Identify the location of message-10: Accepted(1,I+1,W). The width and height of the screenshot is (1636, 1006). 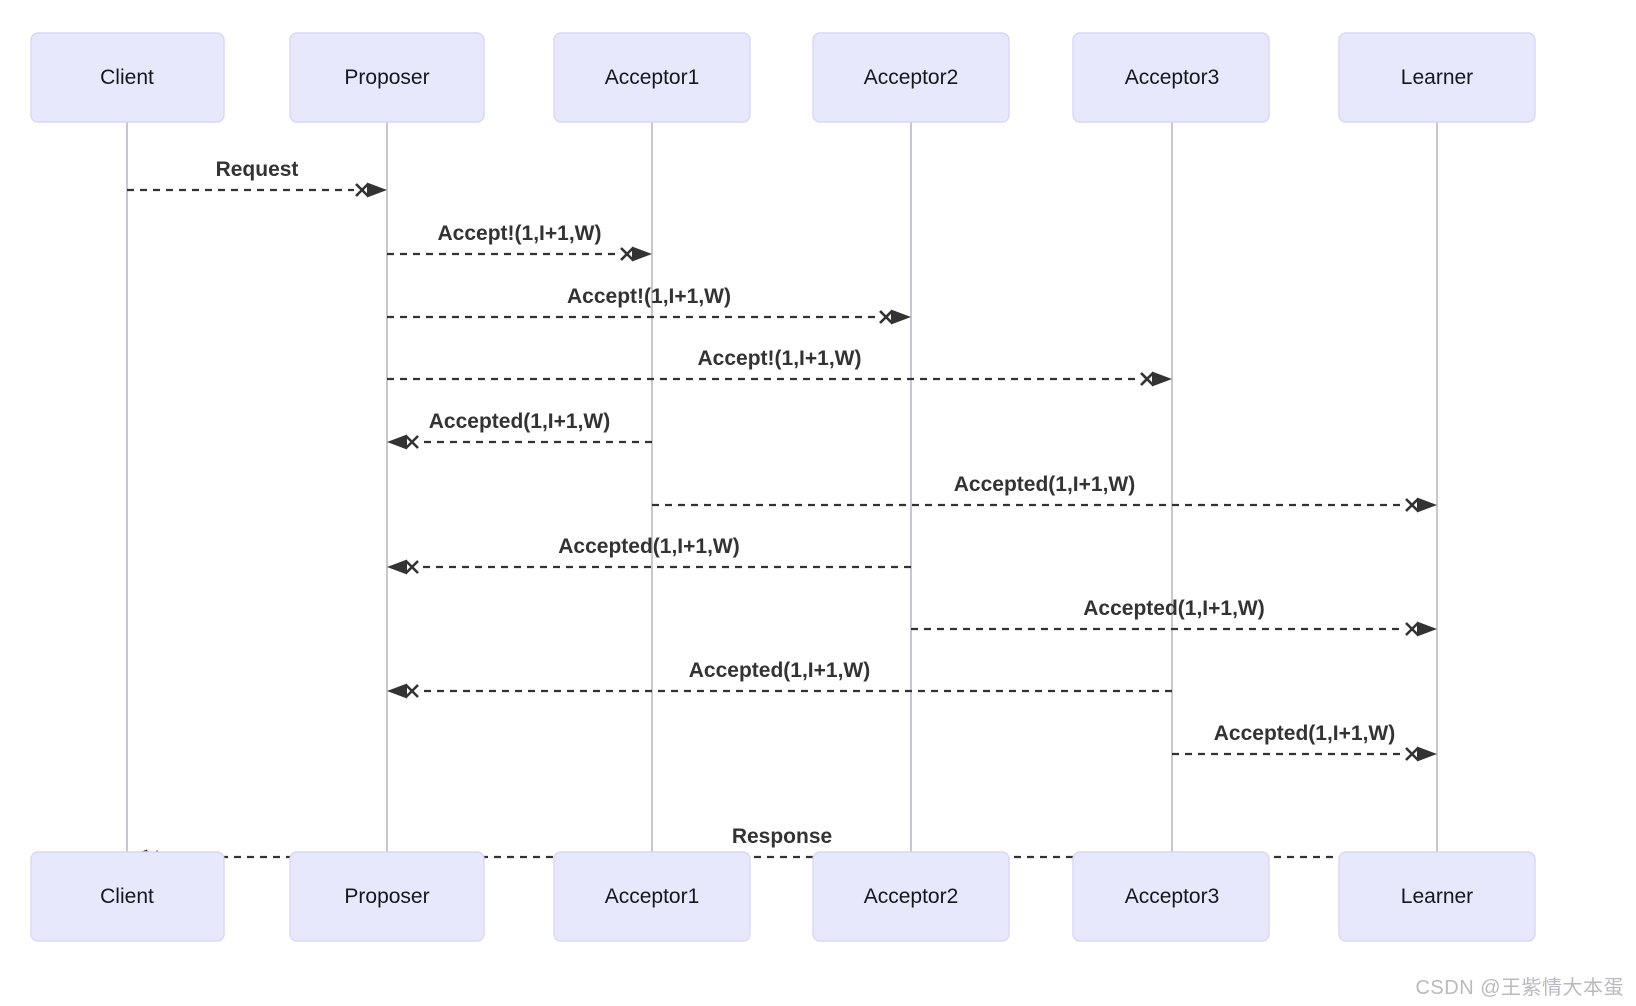
(1304, 742).